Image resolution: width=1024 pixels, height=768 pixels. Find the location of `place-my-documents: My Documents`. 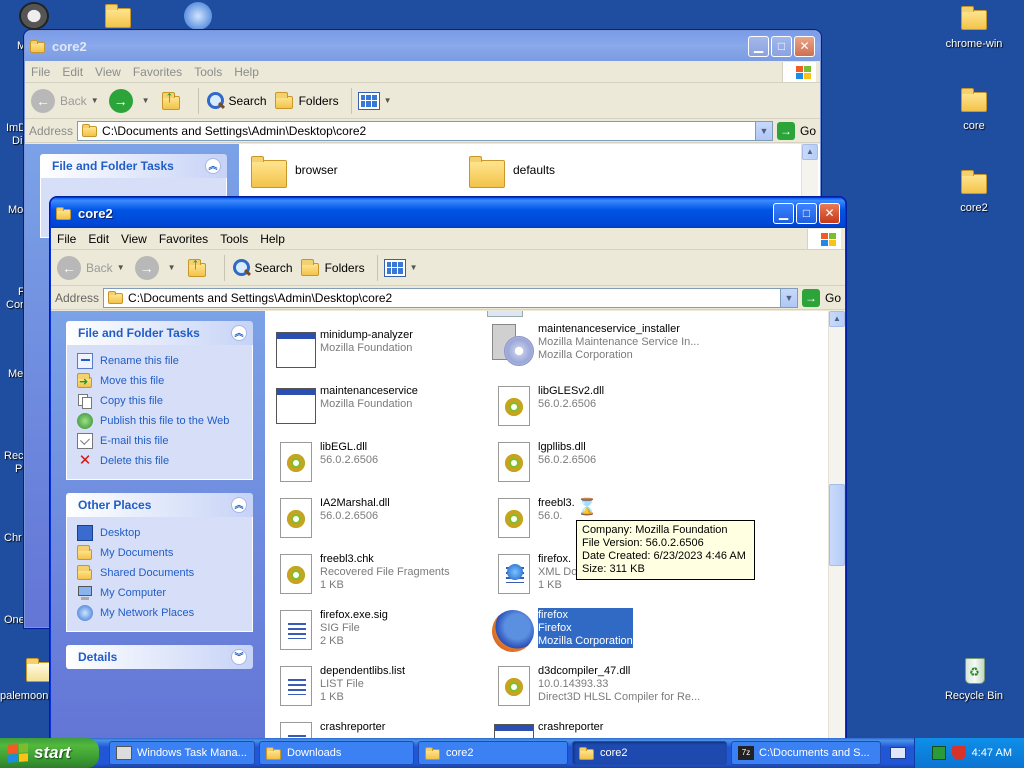

place-my-documents: My Documents is located at coordinates (159, 553).